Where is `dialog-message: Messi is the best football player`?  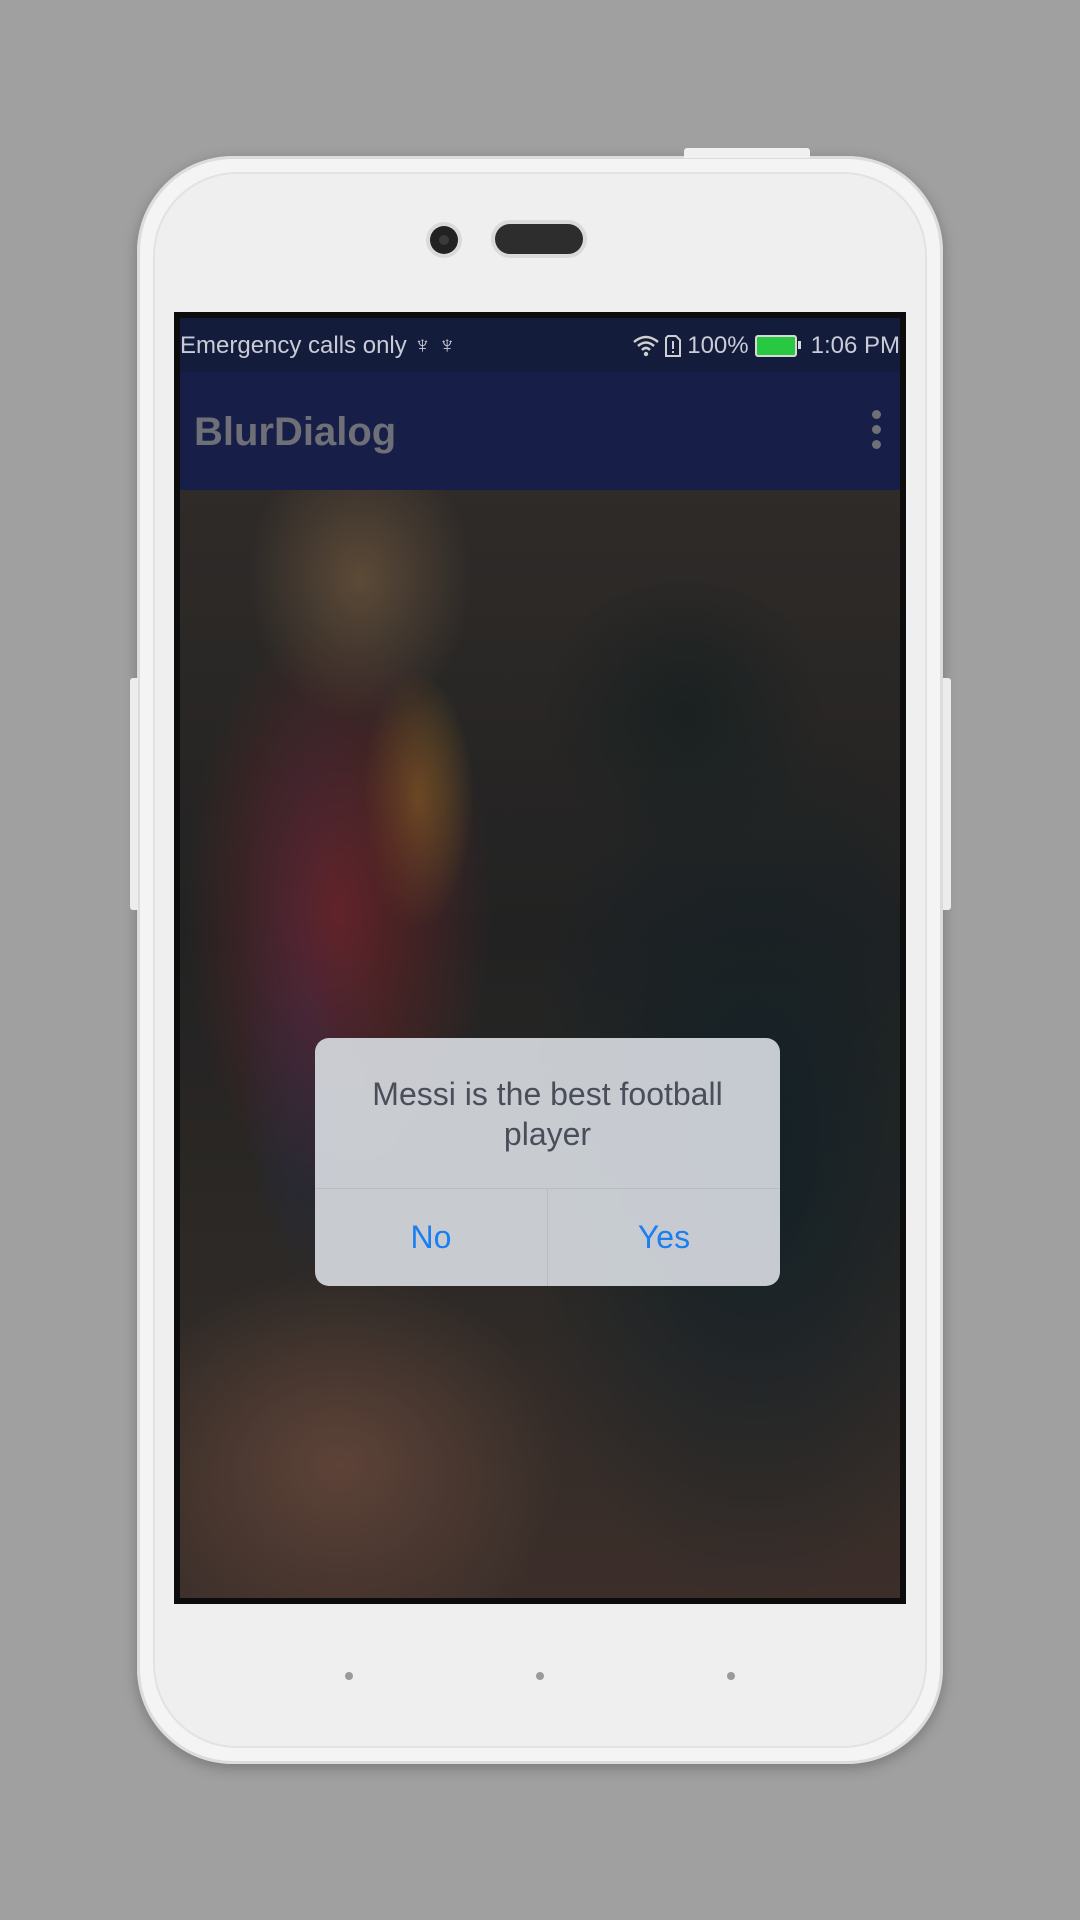 dialog-message: Messi is the best football player is located at coordinates (547, 1114).